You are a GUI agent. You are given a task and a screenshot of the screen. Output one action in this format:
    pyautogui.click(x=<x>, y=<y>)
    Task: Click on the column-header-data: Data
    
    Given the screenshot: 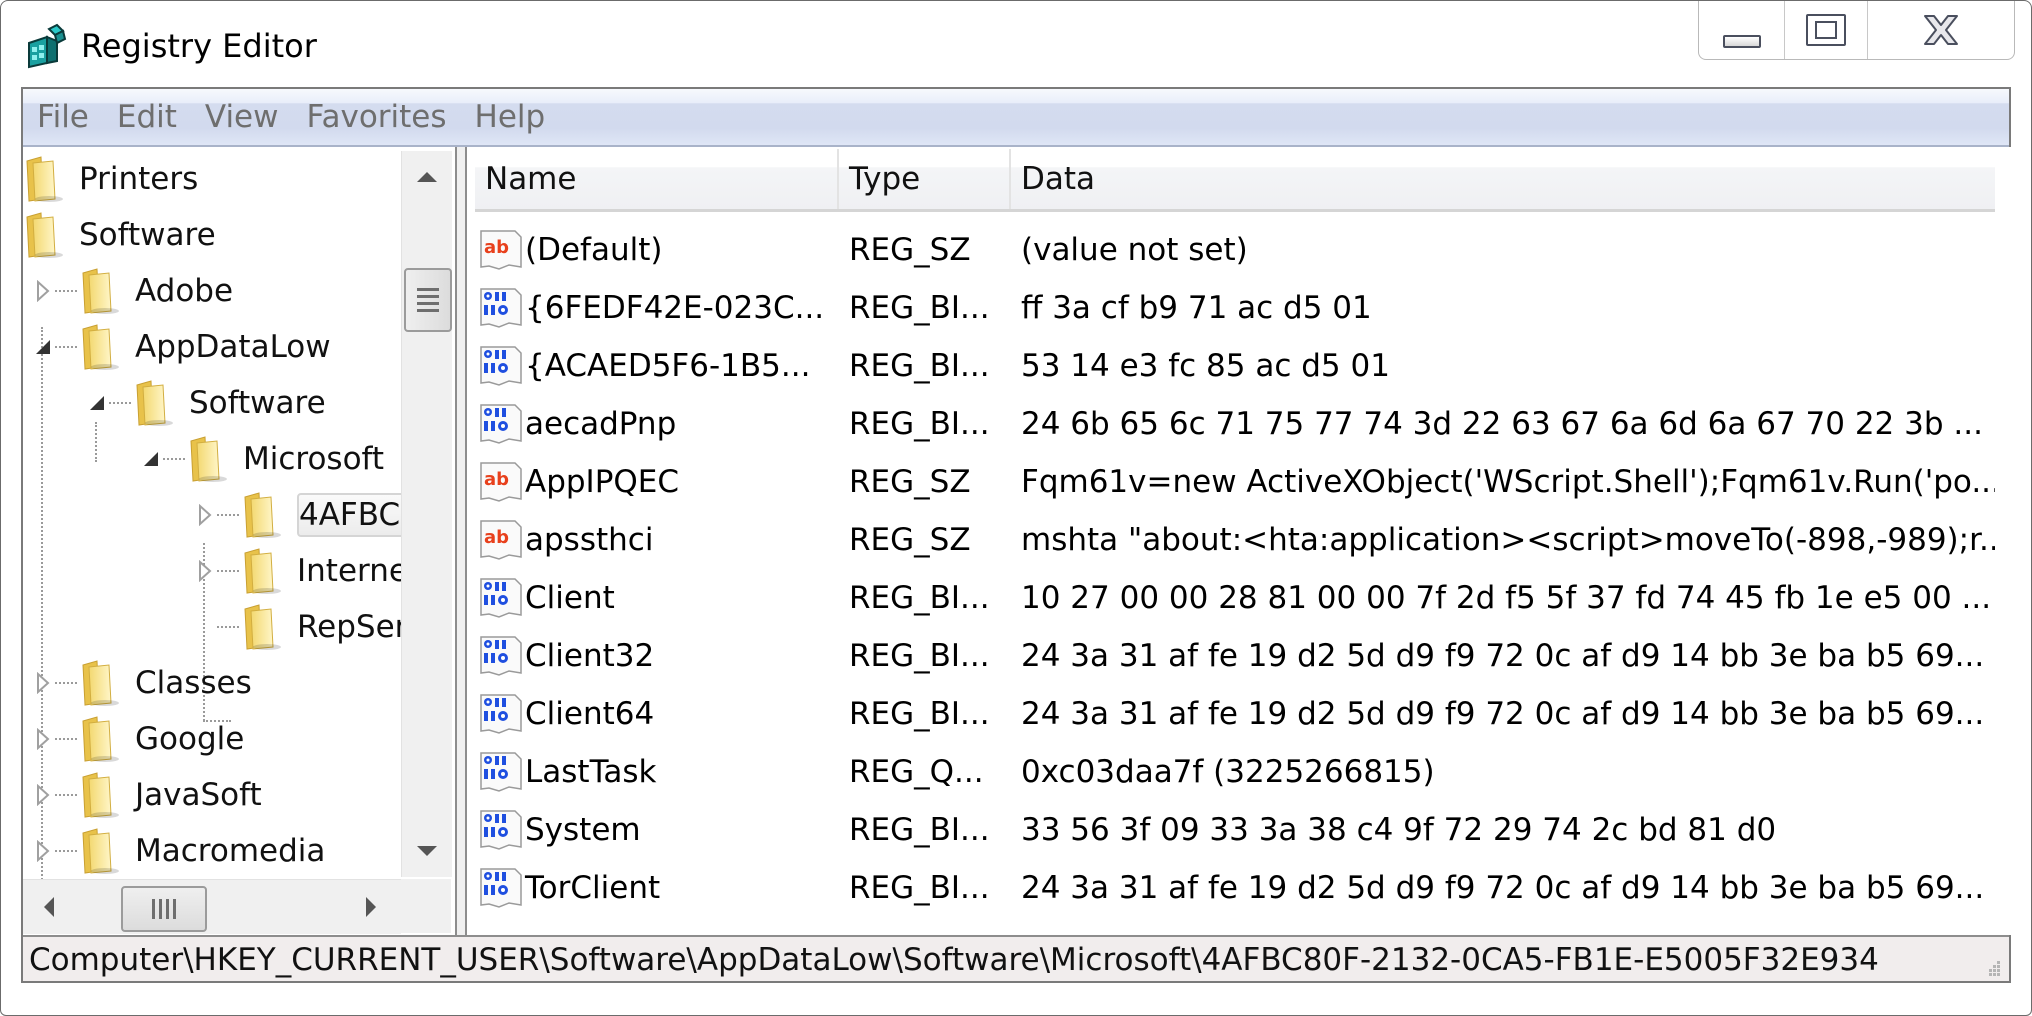 What is the action you would take?
    pyautogui.click(x=1503, y=179)
    